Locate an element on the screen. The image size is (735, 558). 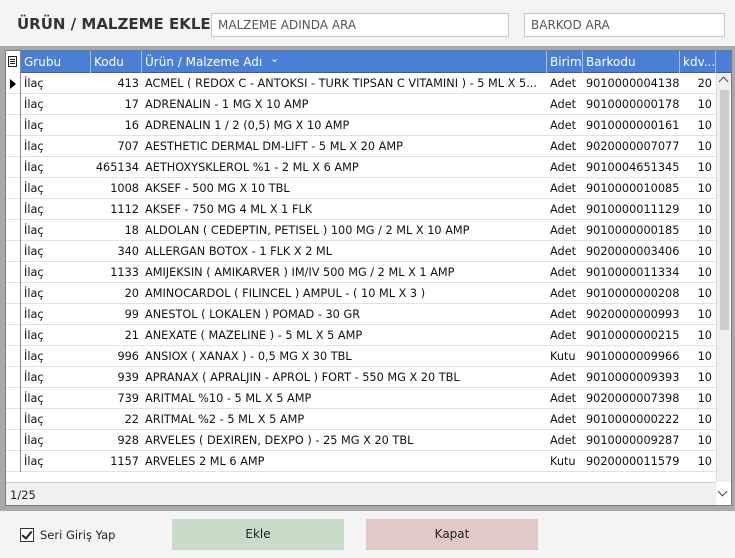
column-header-grubu: Grubu is located at coordinates (56, 62).